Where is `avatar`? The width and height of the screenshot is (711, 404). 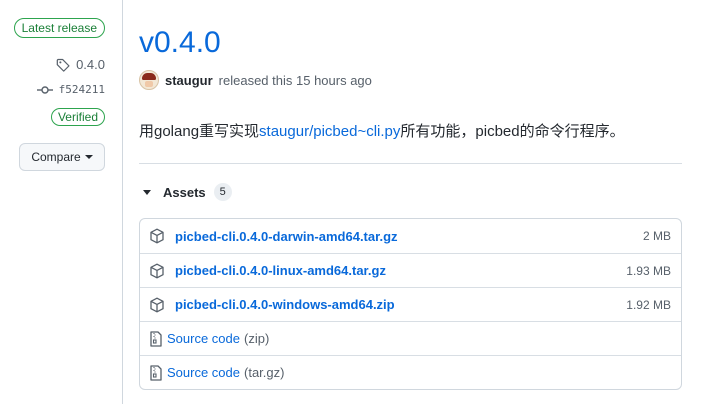 avatar is located at coordinates (149, 80).